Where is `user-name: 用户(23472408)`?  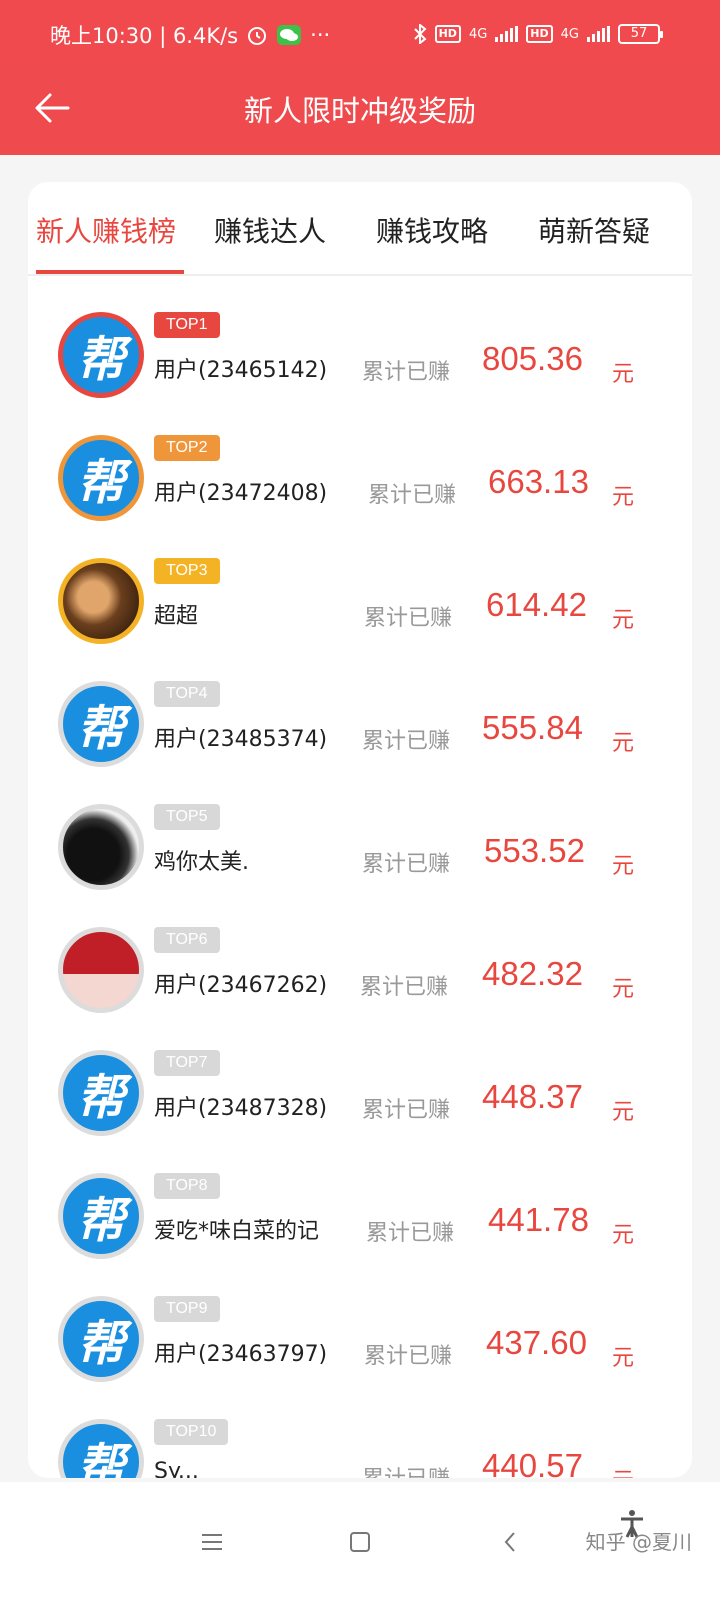
user-name: 用户(23472408) is located at coordinates (241, 493).